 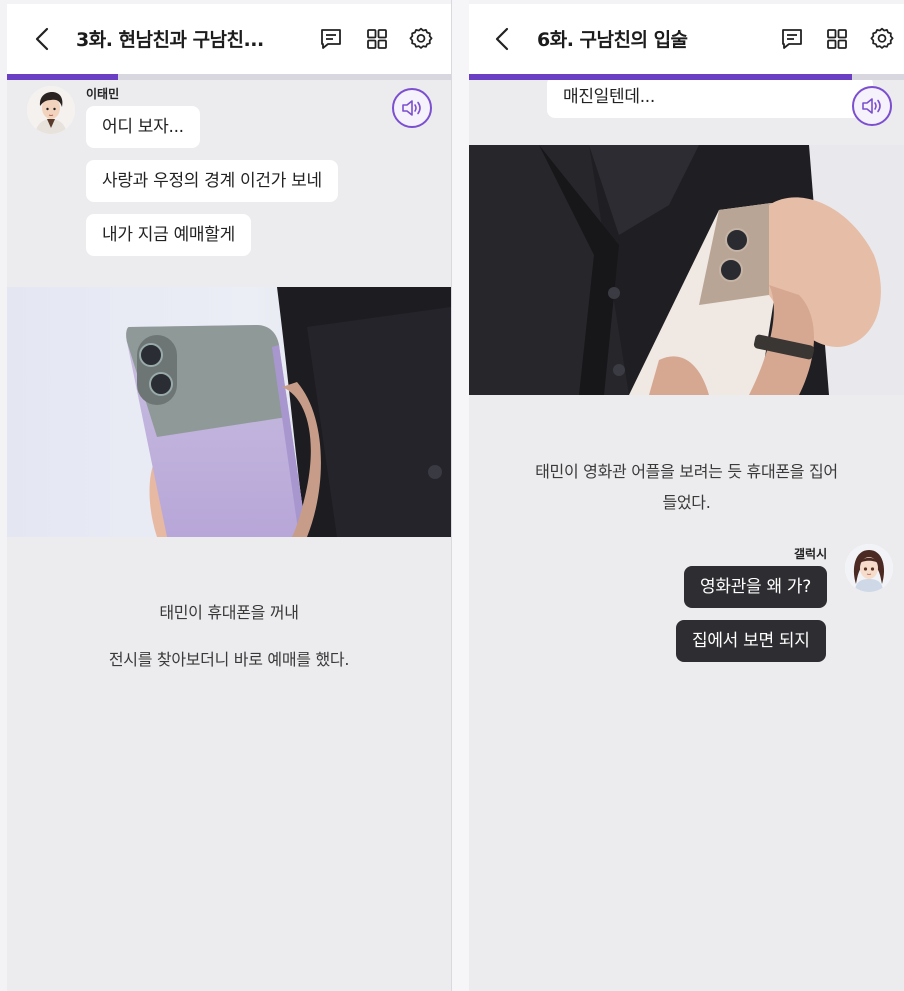 What do you see at coordinates (751, 641) in the screenshot?
I see `chat-bubble: 집에서 보면 되지` at bounding box center [751, 641].